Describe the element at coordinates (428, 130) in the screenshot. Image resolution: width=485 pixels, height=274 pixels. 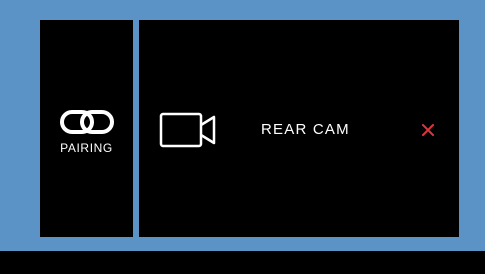
I see `close-icon` at that location.